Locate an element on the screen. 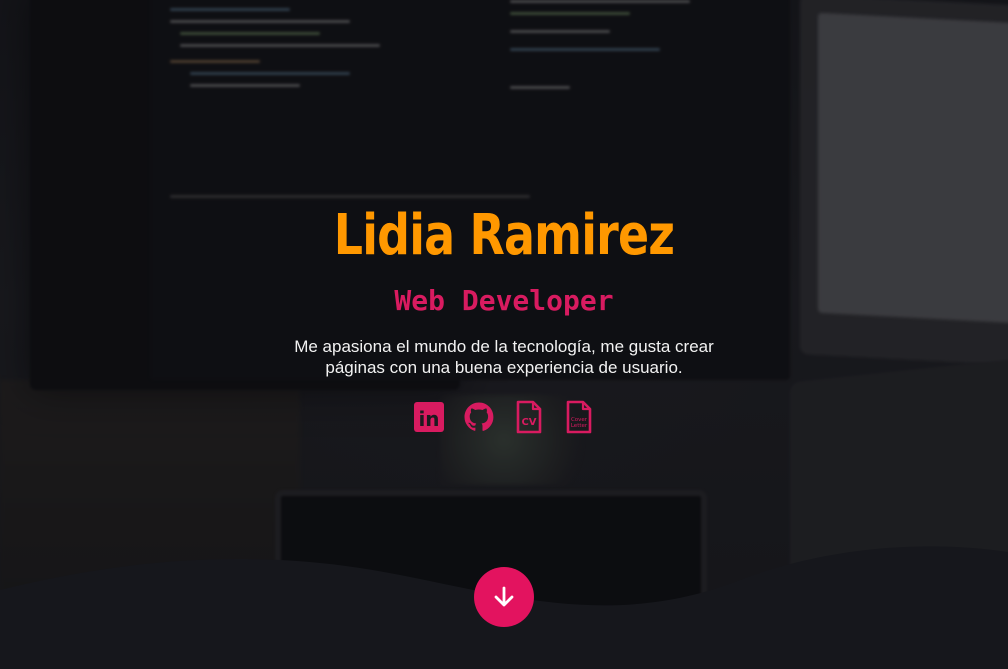 The image size is (1008, 669). linkedin-icon: in is located at coordinates (429, 417).